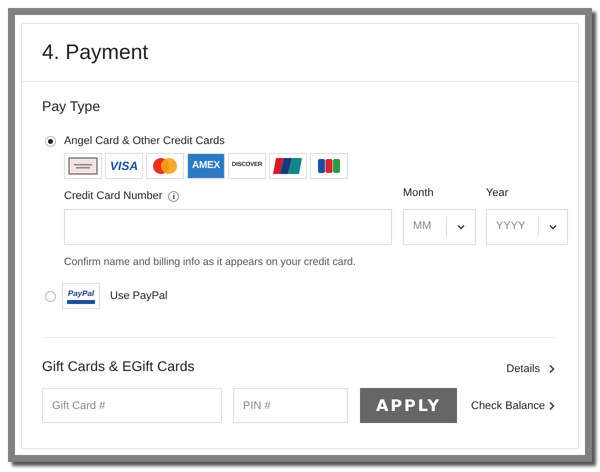  I want to click on apply-button: APPLY, so click(408, 406).